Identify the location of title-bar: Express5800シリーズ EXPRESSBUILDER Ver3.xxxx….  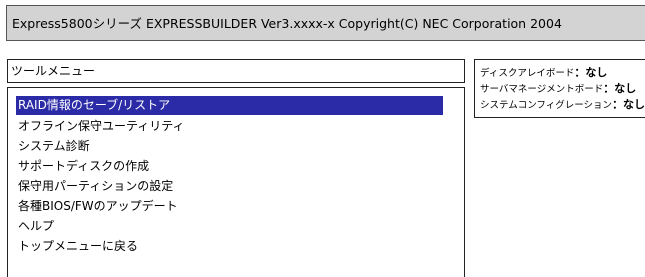
(325, 23).